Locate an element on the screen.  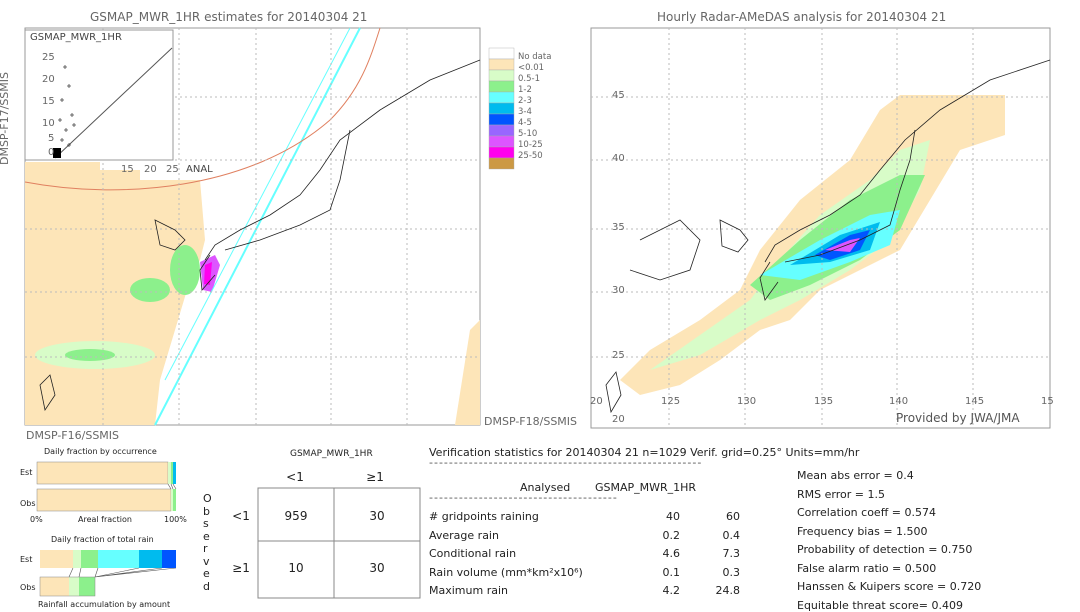
inset-ytick: 5 is located at coordinates (51, 138).